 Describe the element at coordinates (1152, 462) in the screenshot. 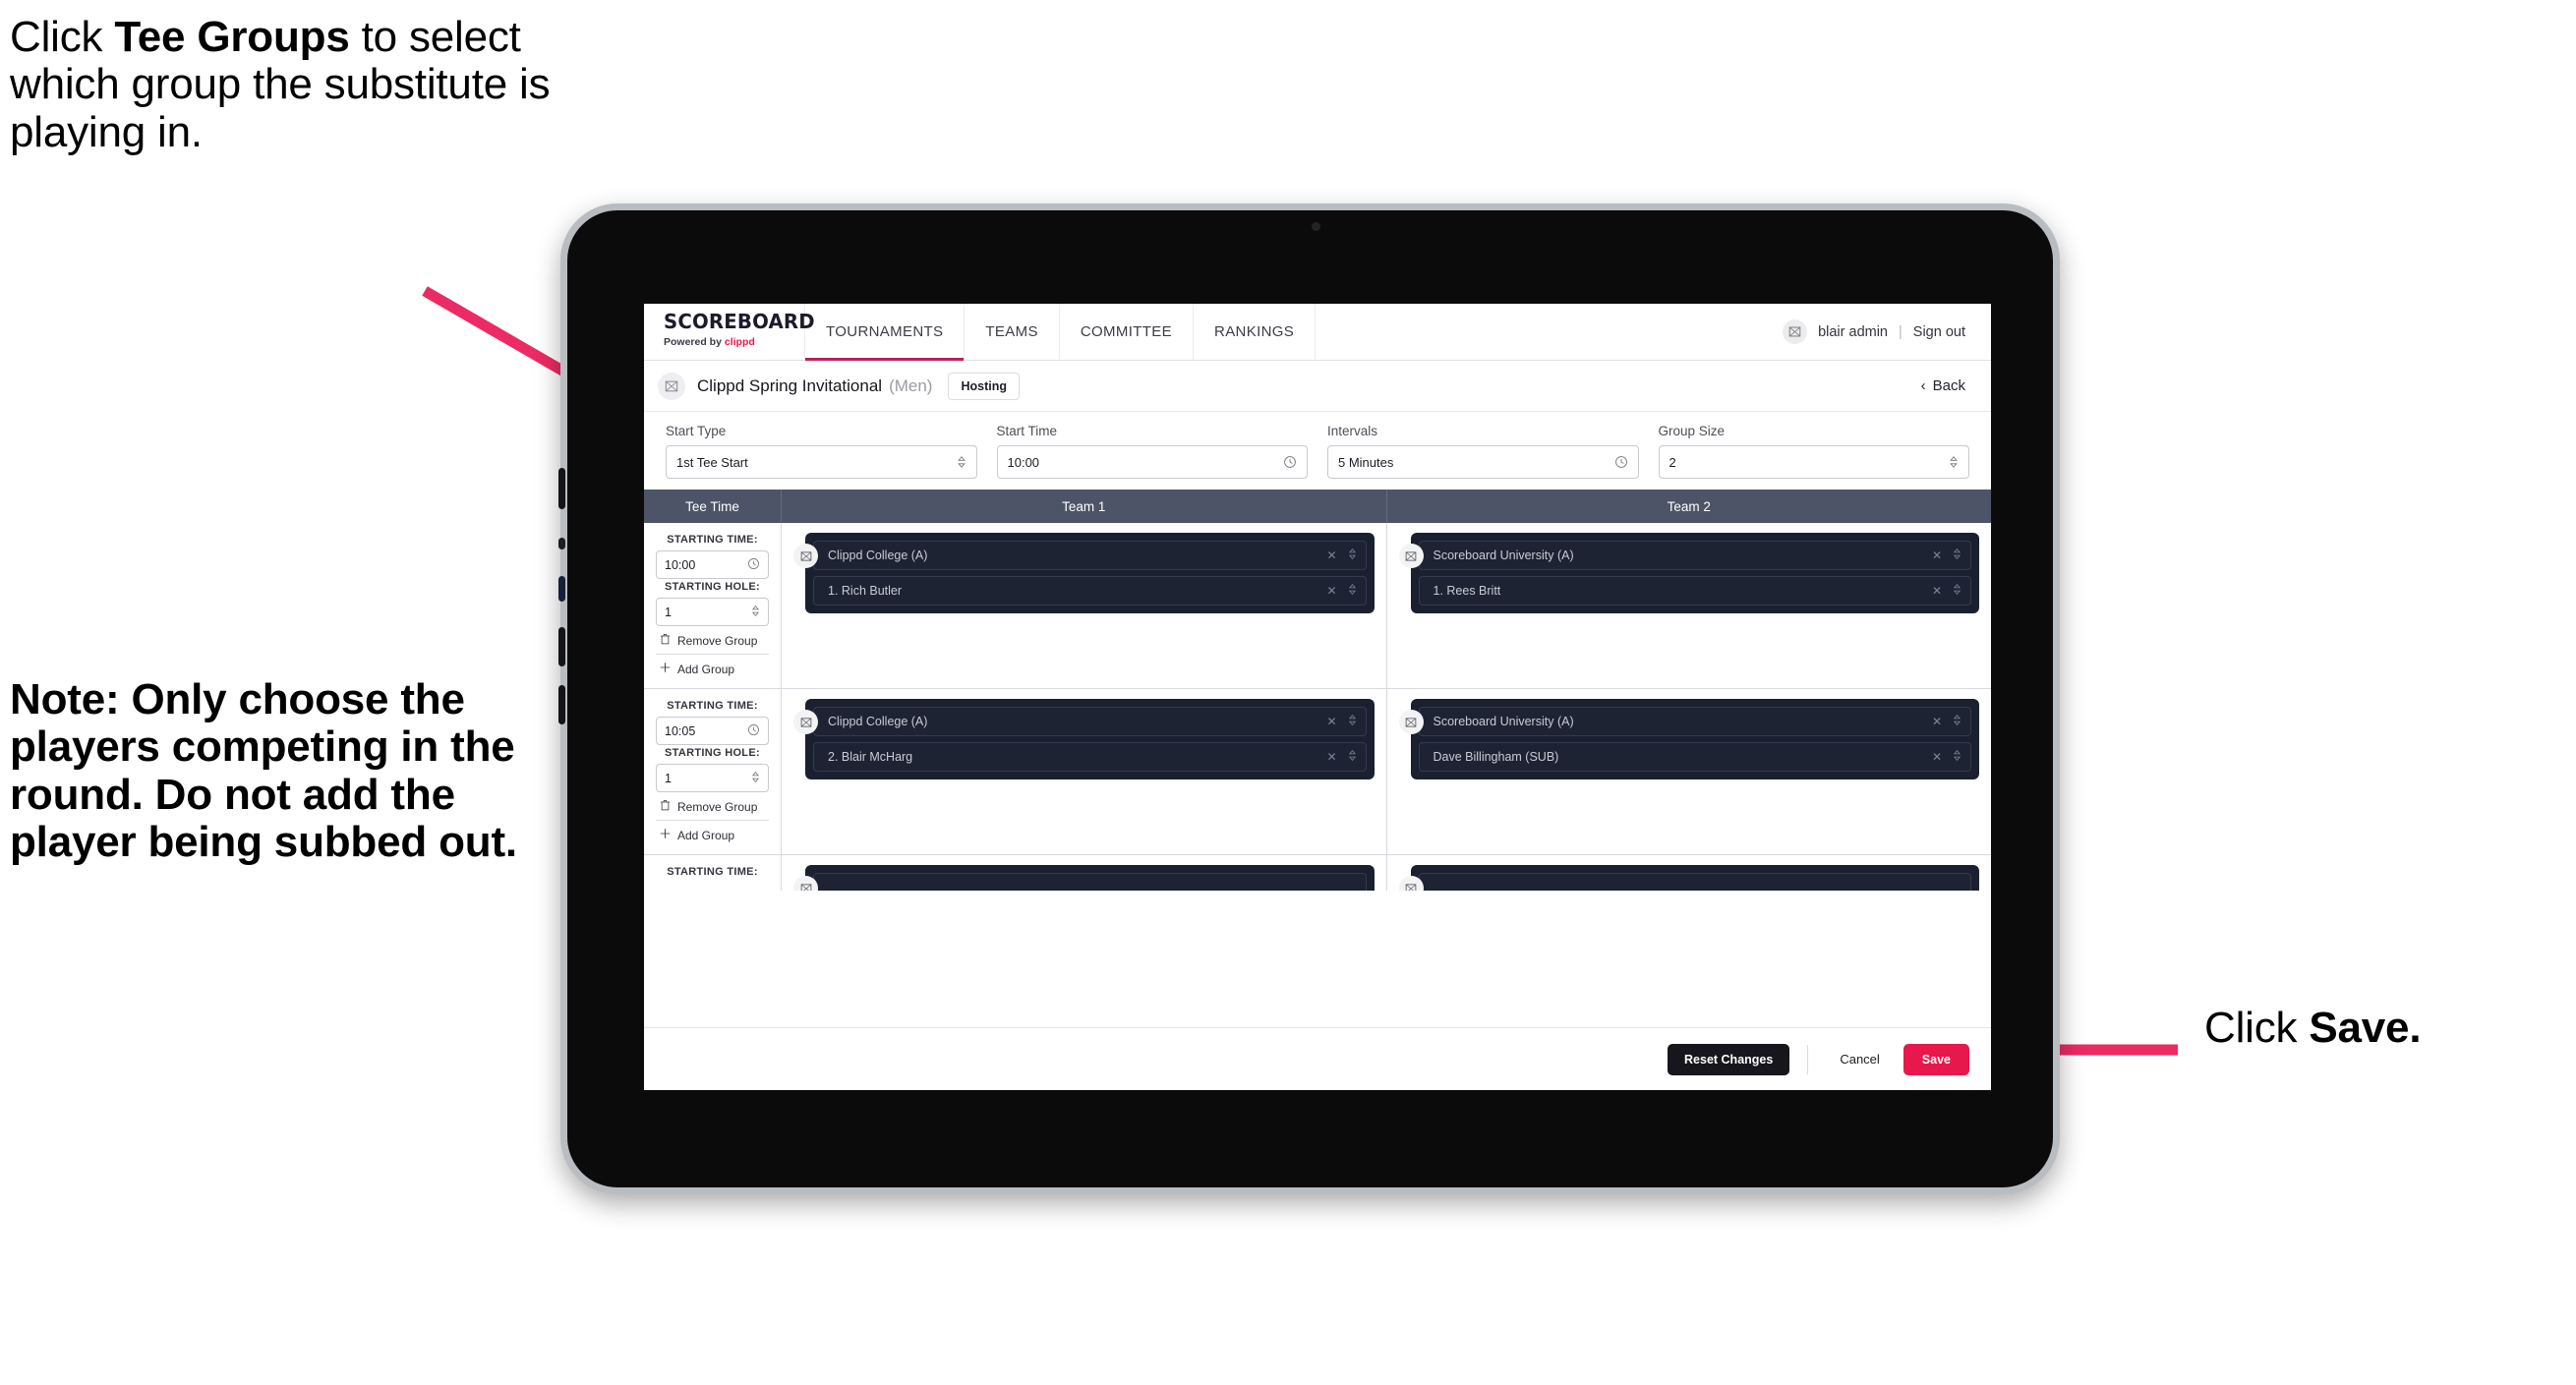

I see `start-time-input: 10:00` at that location.